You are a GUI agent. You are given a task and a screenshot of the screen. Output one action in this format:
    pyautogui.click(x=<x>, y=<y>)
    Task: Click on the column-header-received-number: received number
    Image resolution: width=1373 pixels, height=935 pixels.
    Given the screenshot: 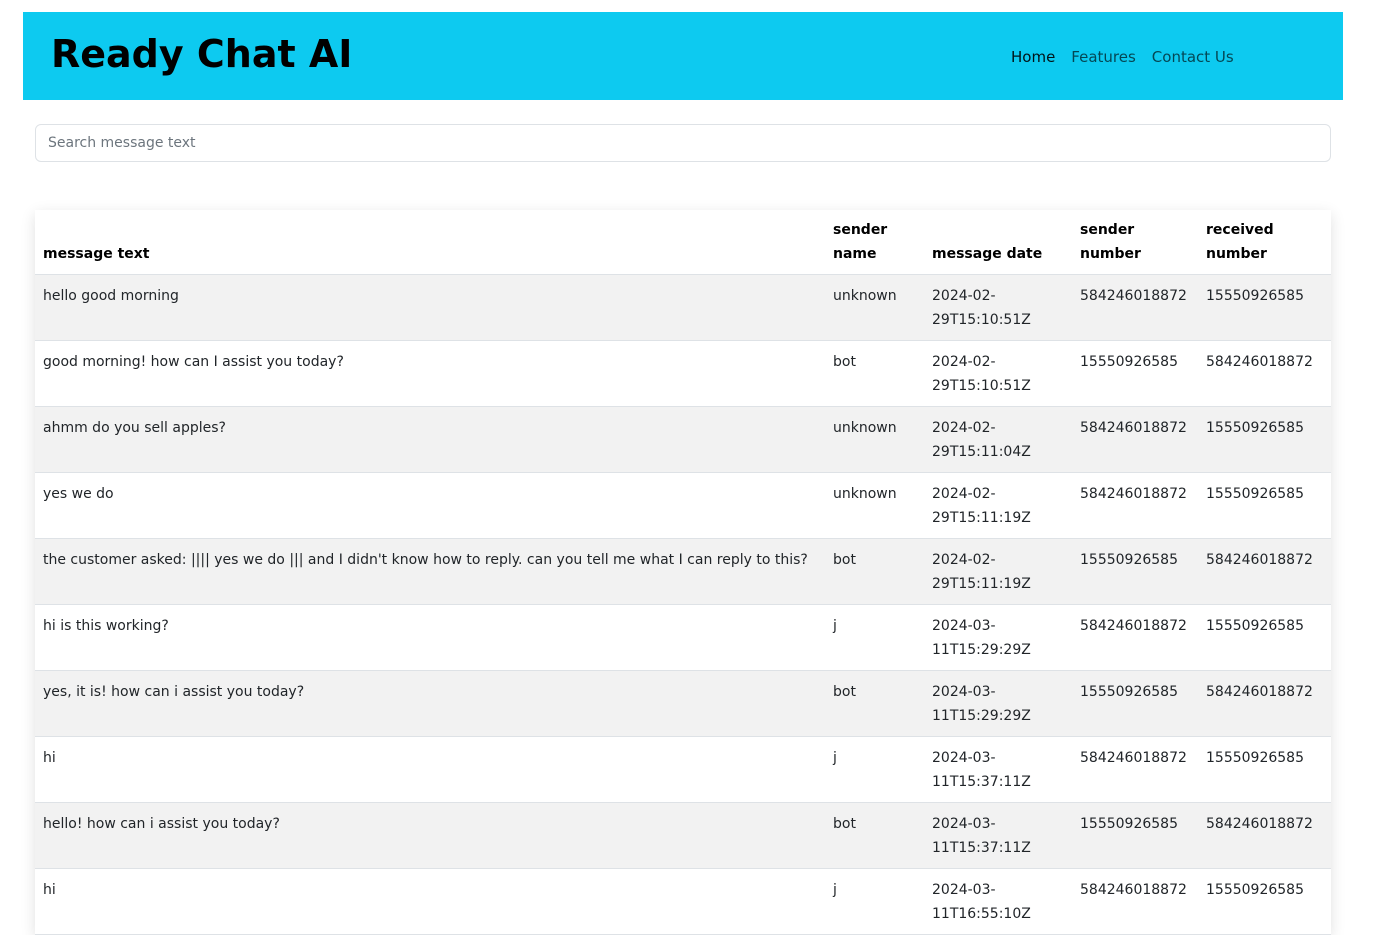 What is the action you would take?
    pyautogui.click(x=1264, y=242)
    